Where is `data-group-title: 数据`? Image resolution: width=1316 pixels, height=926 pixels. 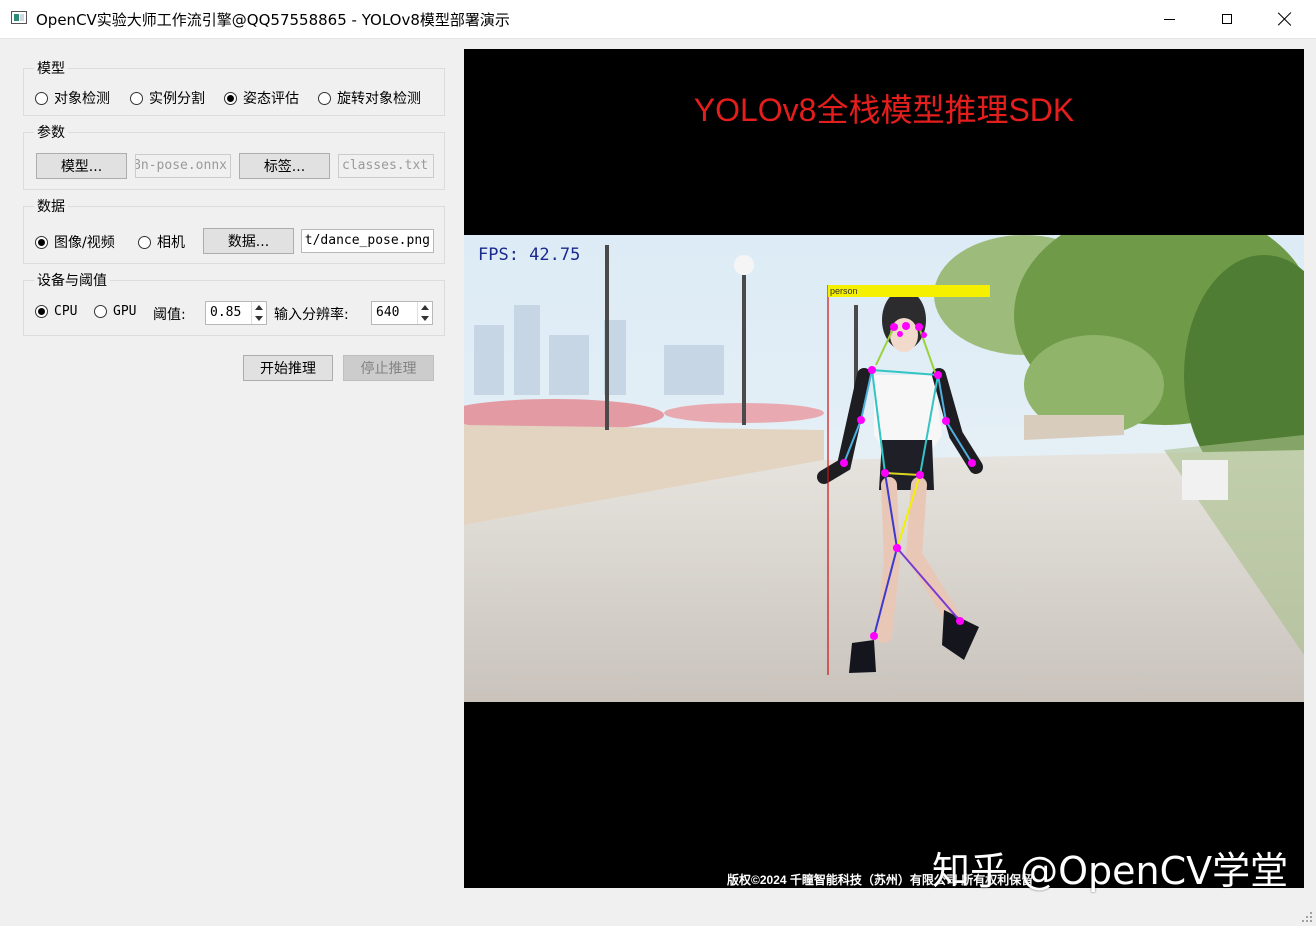 data-group-title: 数据 is located at coordinates (51, 206).